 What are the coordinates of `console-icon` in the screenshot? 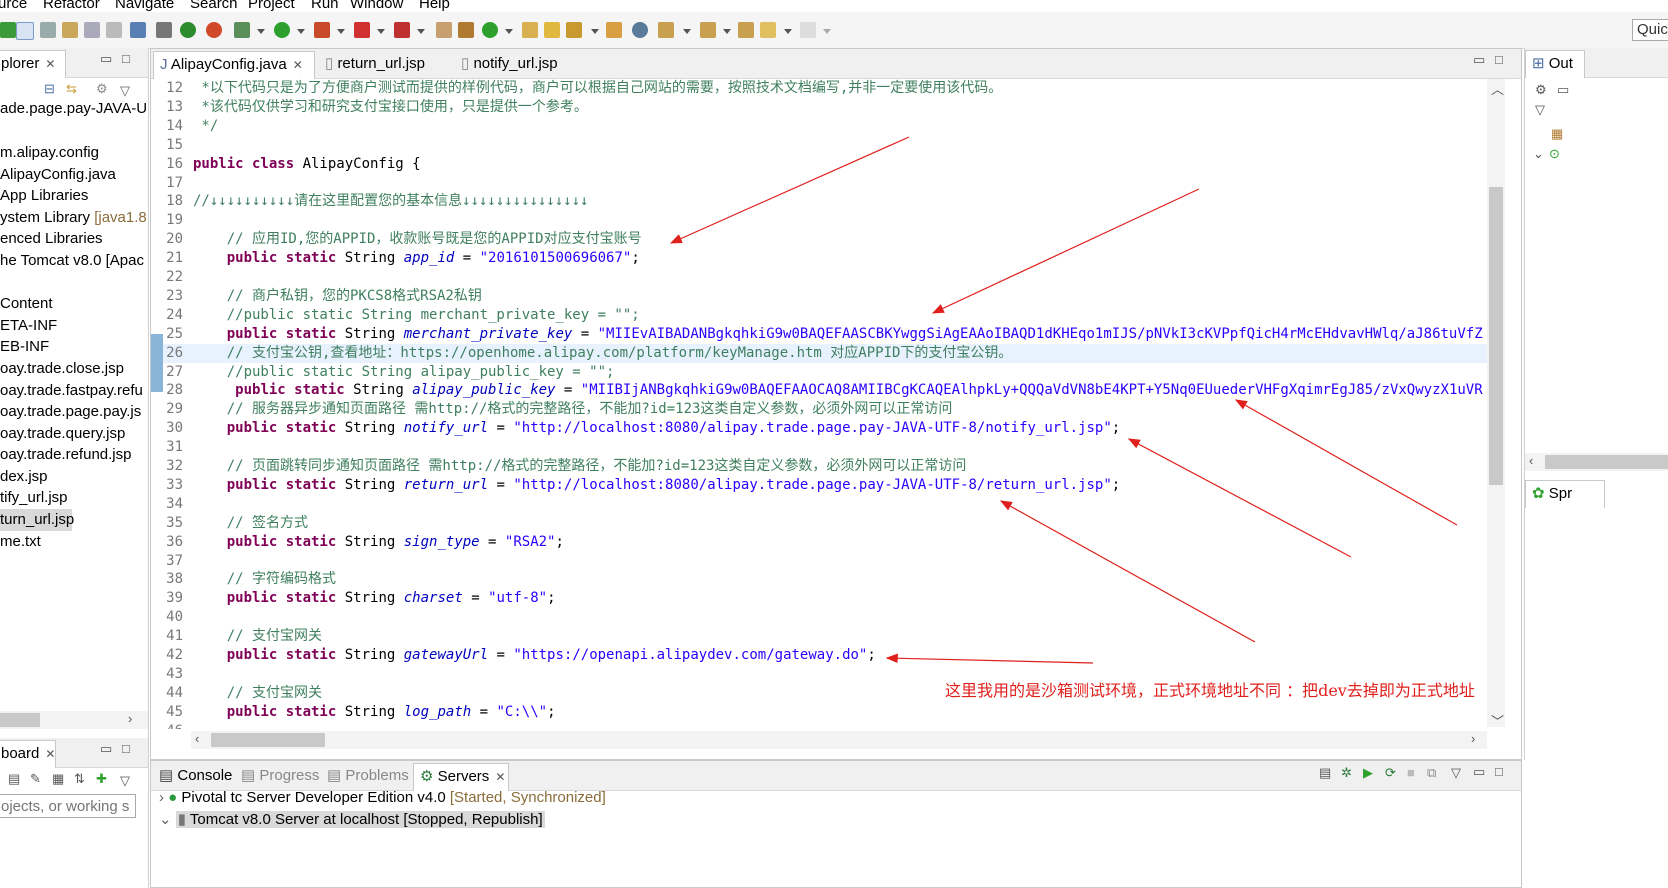 It's located at (138, 30).